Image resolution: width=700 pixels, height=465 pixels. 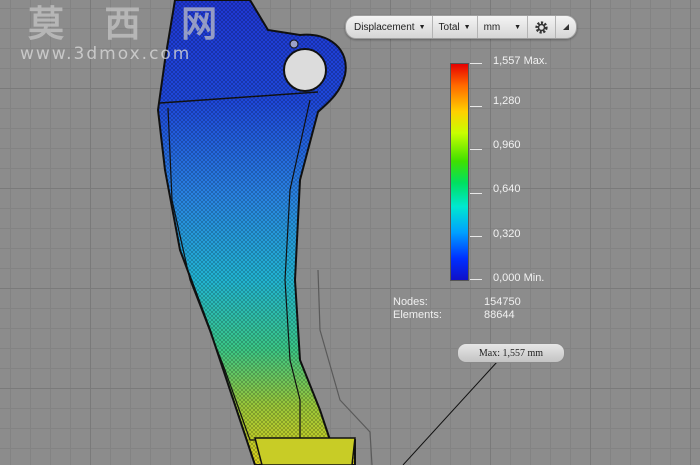 What do you see at coordinates (294, 44) in the screenshot?
I see `small-hole` at bounding box center [294, 44].